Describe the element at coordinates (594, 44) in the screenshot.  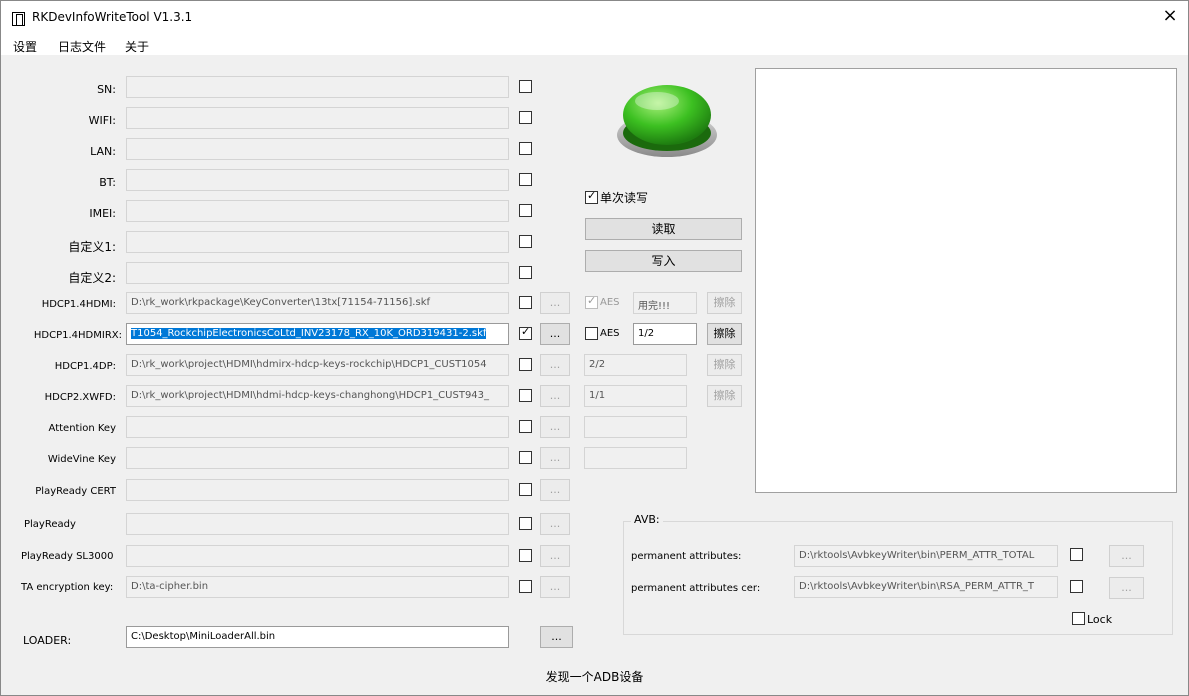
I see `menu-bar: 设置 日志文件 关于` at that location.